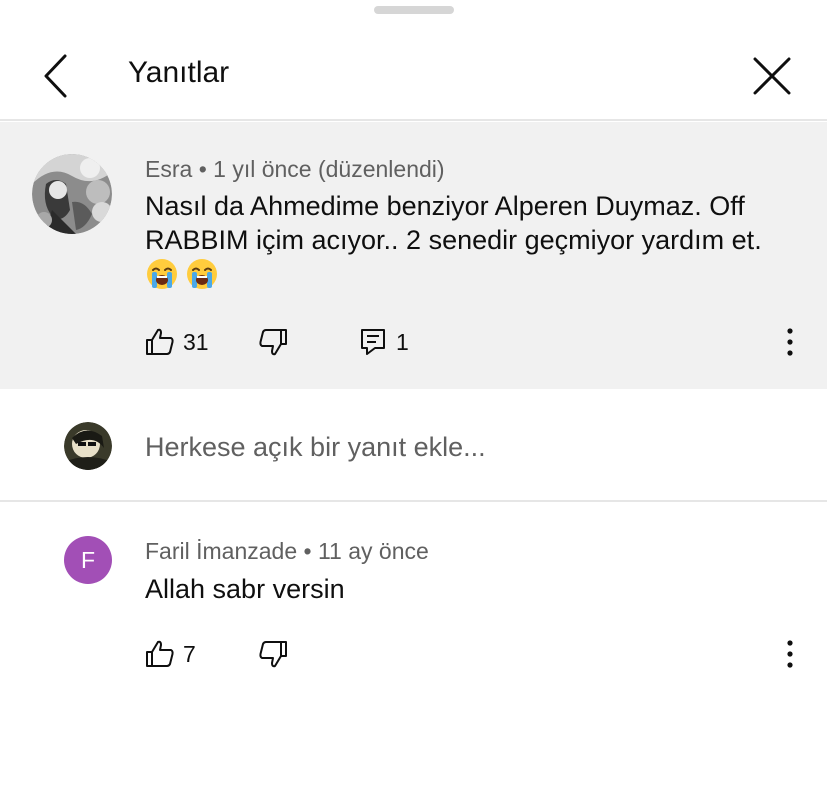 The width and height of the screenshot is (827, 787). Describe the element at coordinates (373, 342) in the screenshot. I see `comment-icon` at that location.